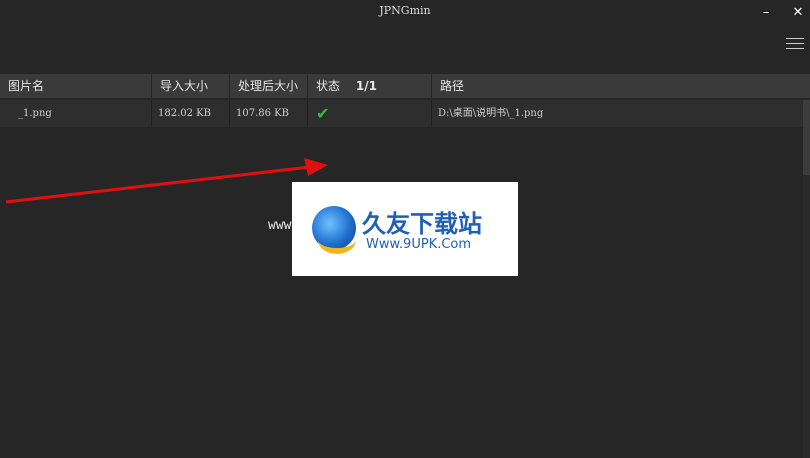  Describe the element at coordinates (323, 113) in the screenshot. I see `check-icon: ✔` at that location.